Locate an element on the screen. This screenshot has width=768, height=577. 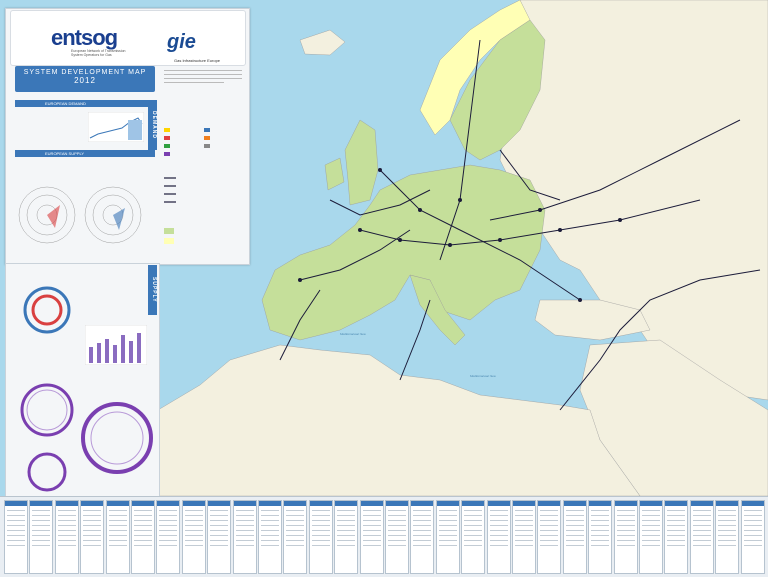
map-legend is located at coordinates (203, 163).